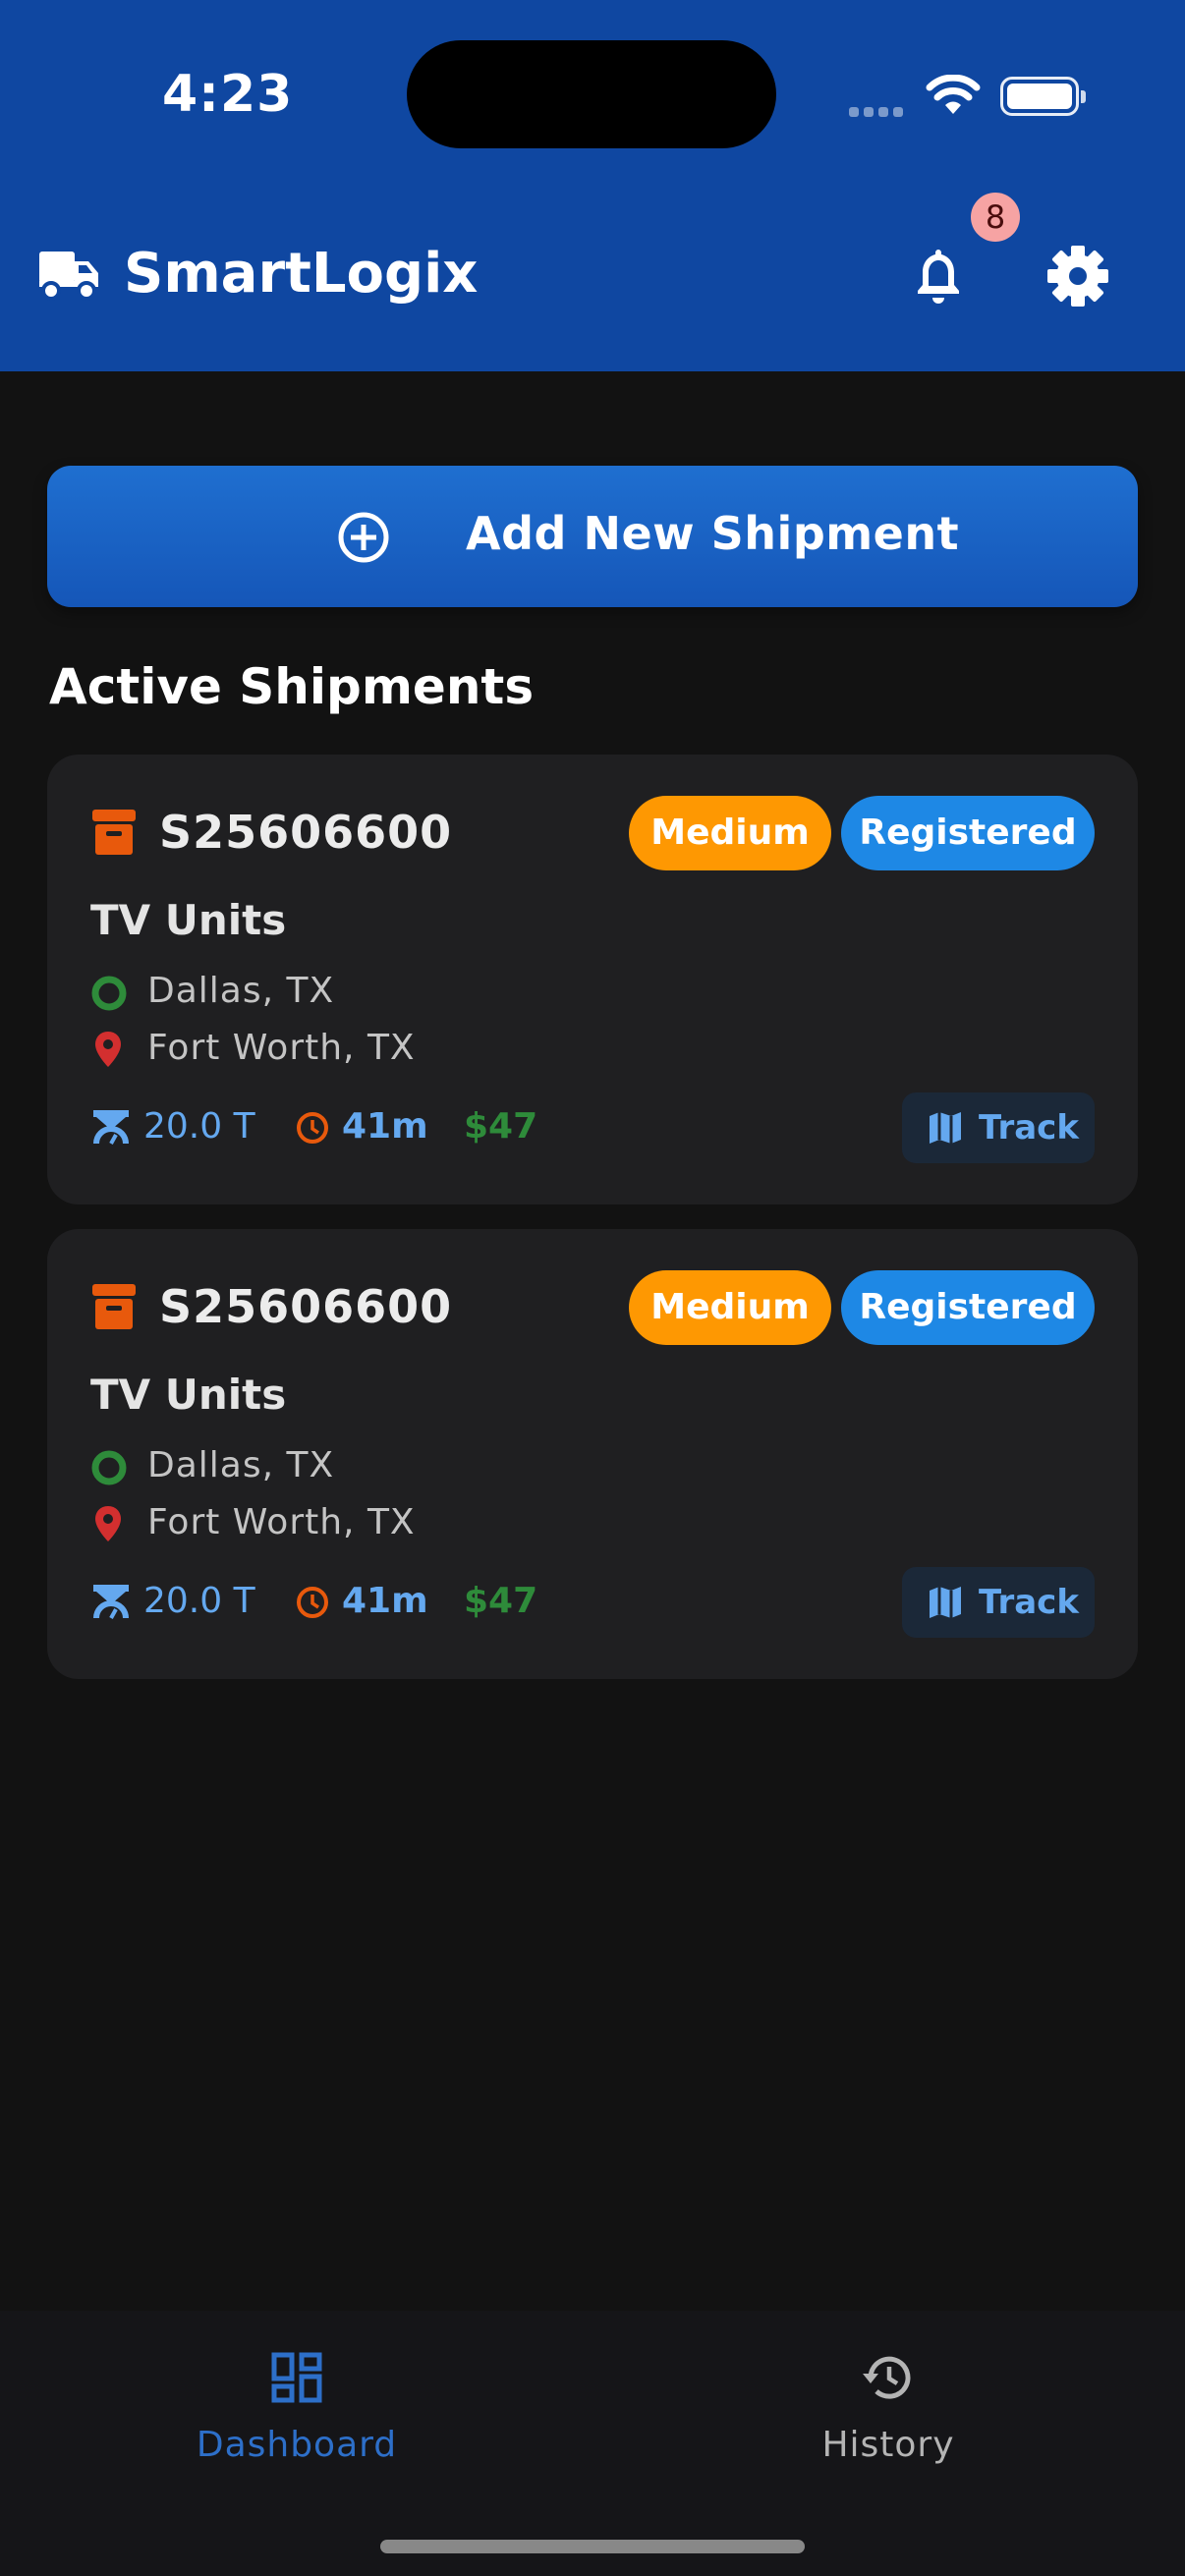  What do you see at coordinates (297, 2445) in the screenshot?
I see `nav-label-dashboard: Dashboard` at bounding box center [297, 2445].